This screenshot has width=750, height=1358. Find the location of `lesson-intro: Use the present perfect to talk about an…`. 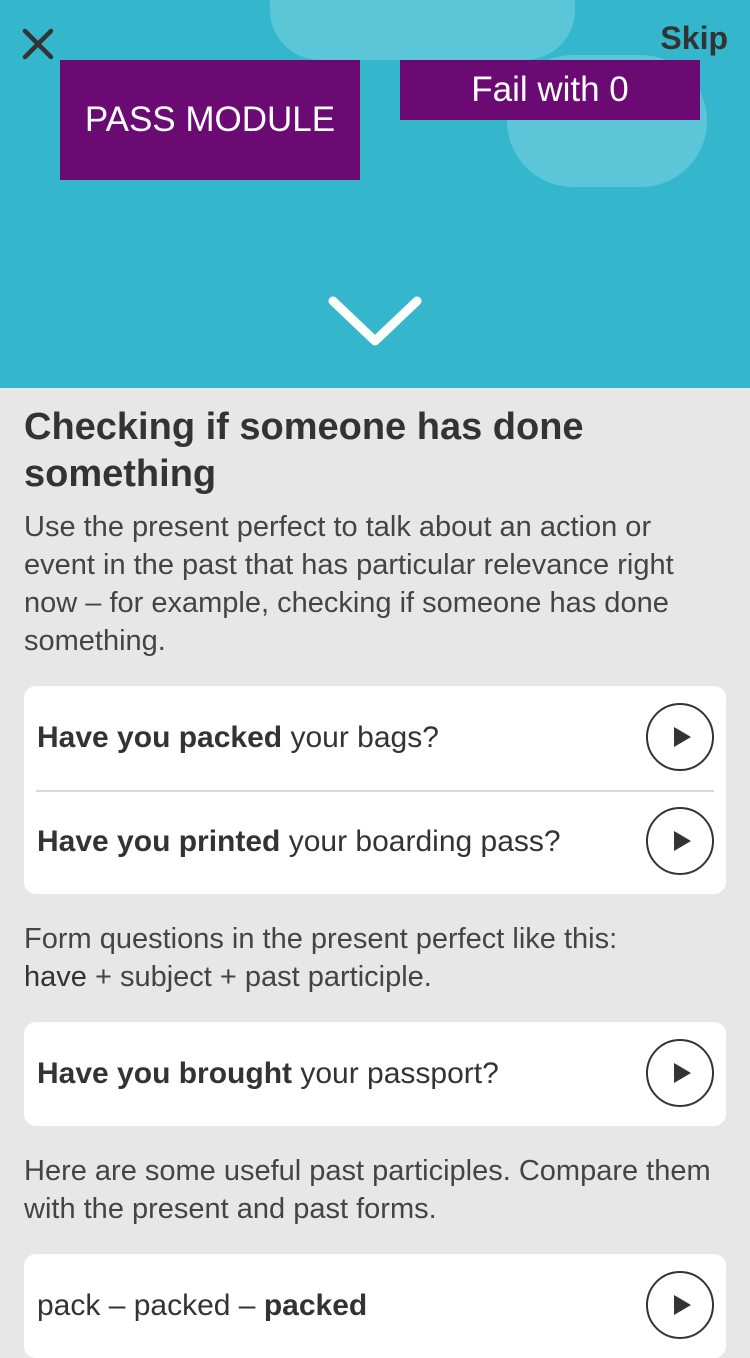

lesson-intro: Use the present perfect to talk about an… is located at coordinates (349, 584).